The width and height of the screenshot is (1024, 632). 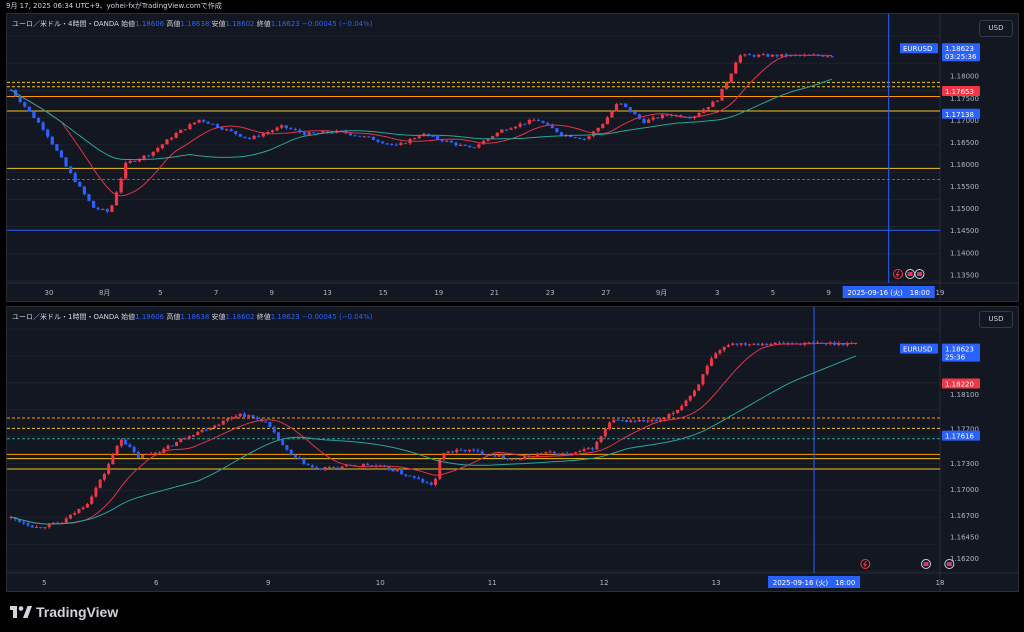 What do you see at coordinates (64, 612) in the screenshot?
I see `footer-brand: TradingView` at bounding box center [64, 612].